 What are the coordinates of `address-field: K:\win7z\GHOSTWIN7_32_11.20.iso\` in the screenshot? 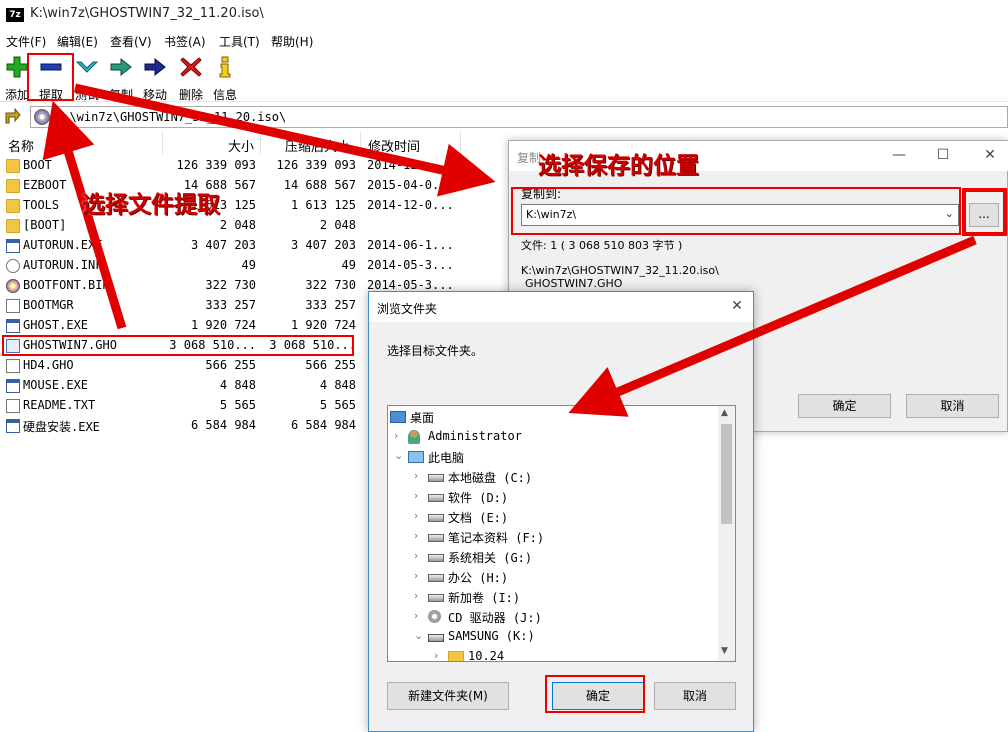 It's located at (519, 117).